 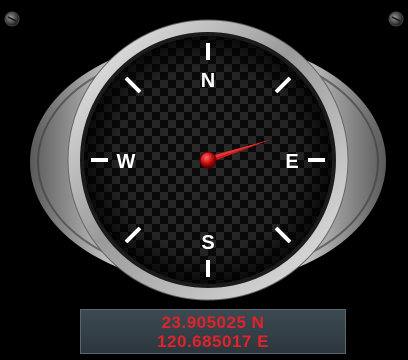 What do you see at coordinates (208, 160) in the screenshot?
I see `needle-hub` at bounding box center [208, 160].